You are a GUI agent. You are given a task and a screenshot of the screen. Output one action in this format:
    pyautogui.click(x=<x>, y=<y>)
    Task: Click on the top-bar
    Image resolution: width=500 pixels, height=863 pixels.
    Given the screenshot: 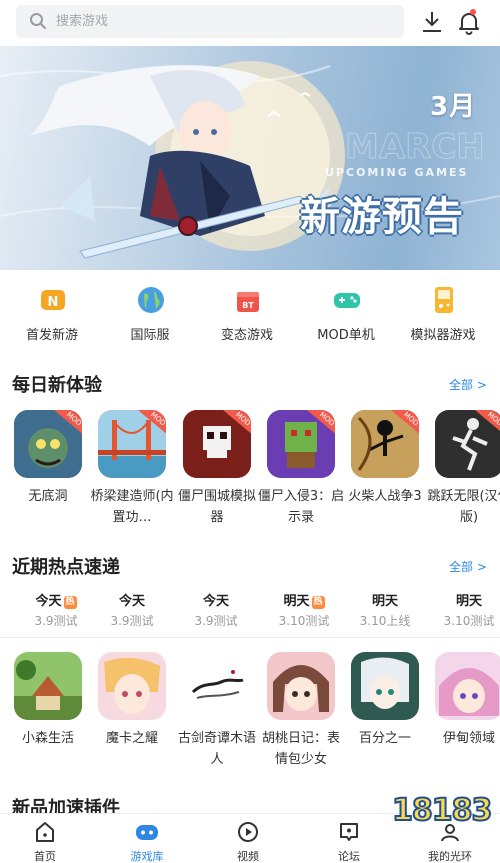 What is the action you would take?
    pyautogui.click(x=250, y=22)
    